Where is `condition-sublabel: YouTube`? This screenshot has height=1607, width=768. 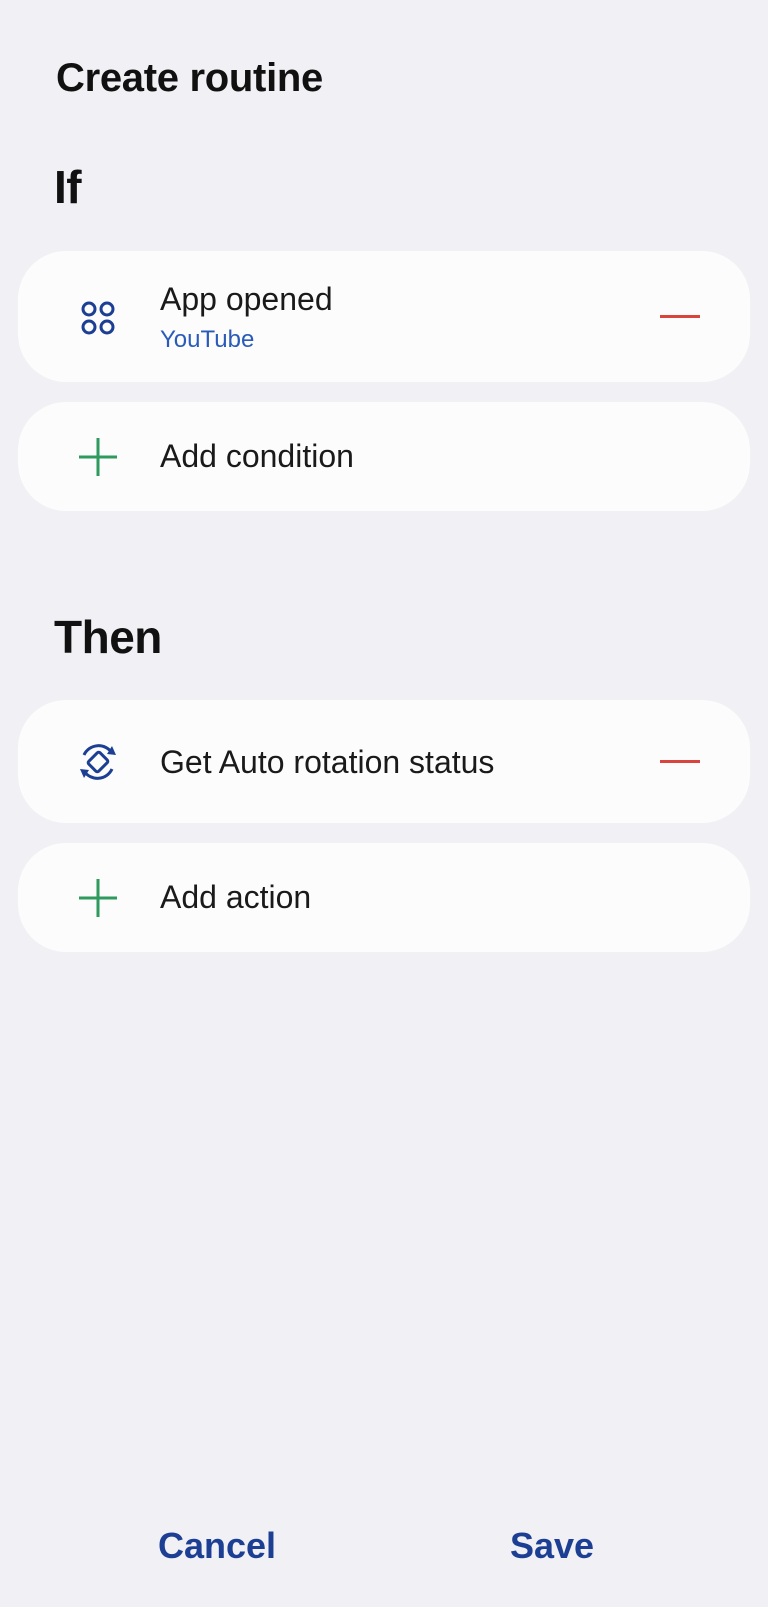 condition-sublabel: YouTube is located at coordinates (207, 339).